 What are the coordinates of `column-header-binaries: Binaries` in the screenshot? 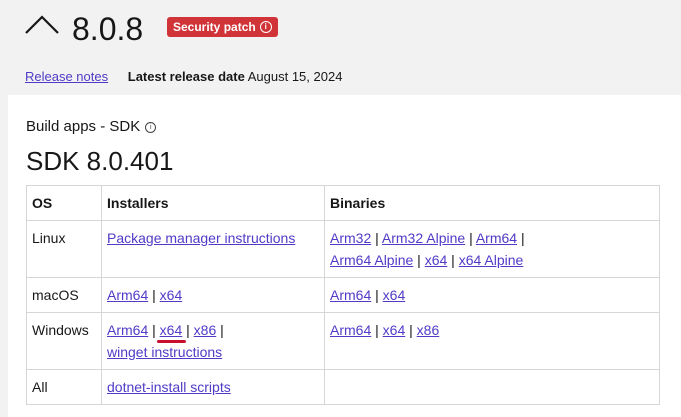 It's located at (492, 203).